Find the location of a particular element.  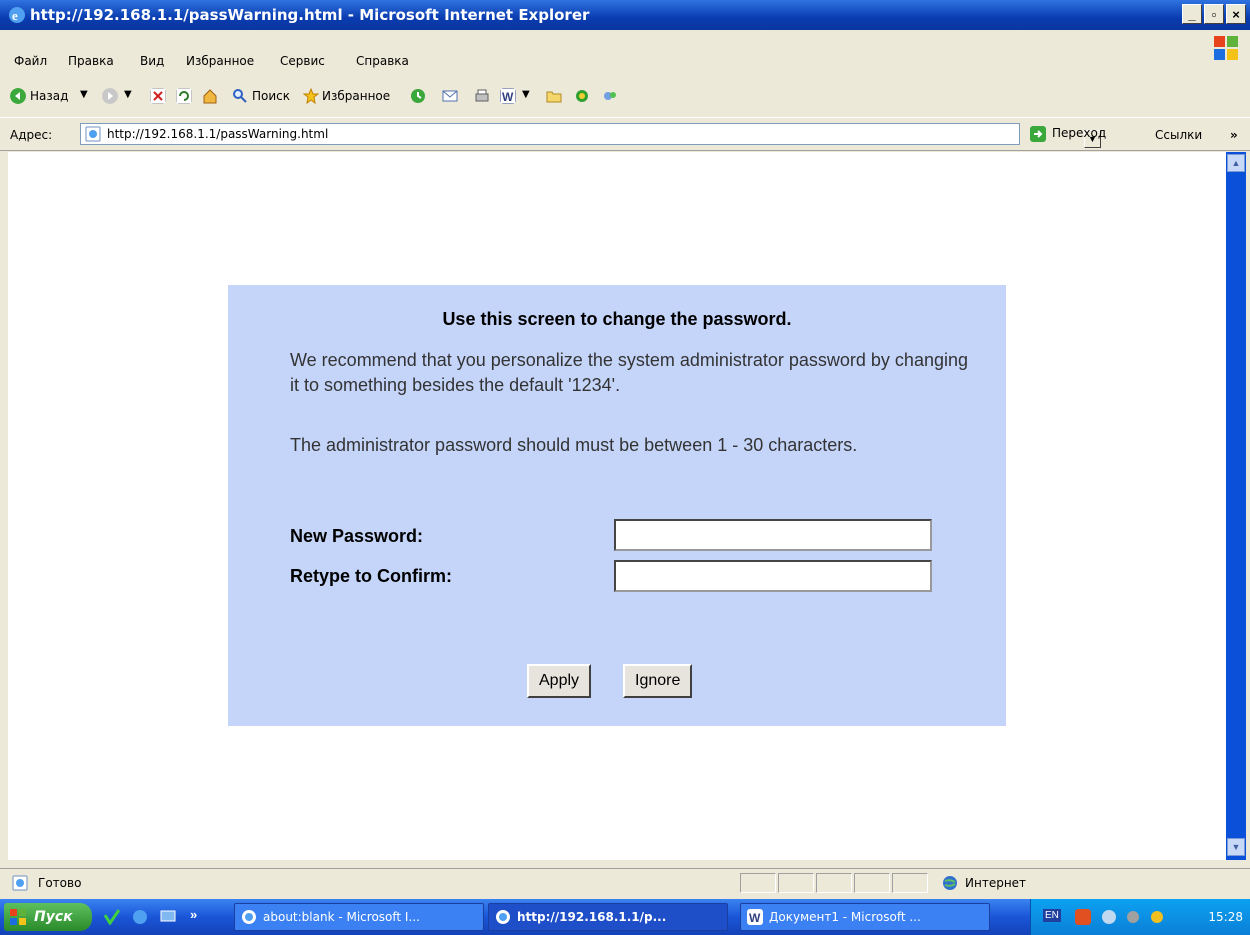

tray-app-icon is located at coordinates (1083, 917).